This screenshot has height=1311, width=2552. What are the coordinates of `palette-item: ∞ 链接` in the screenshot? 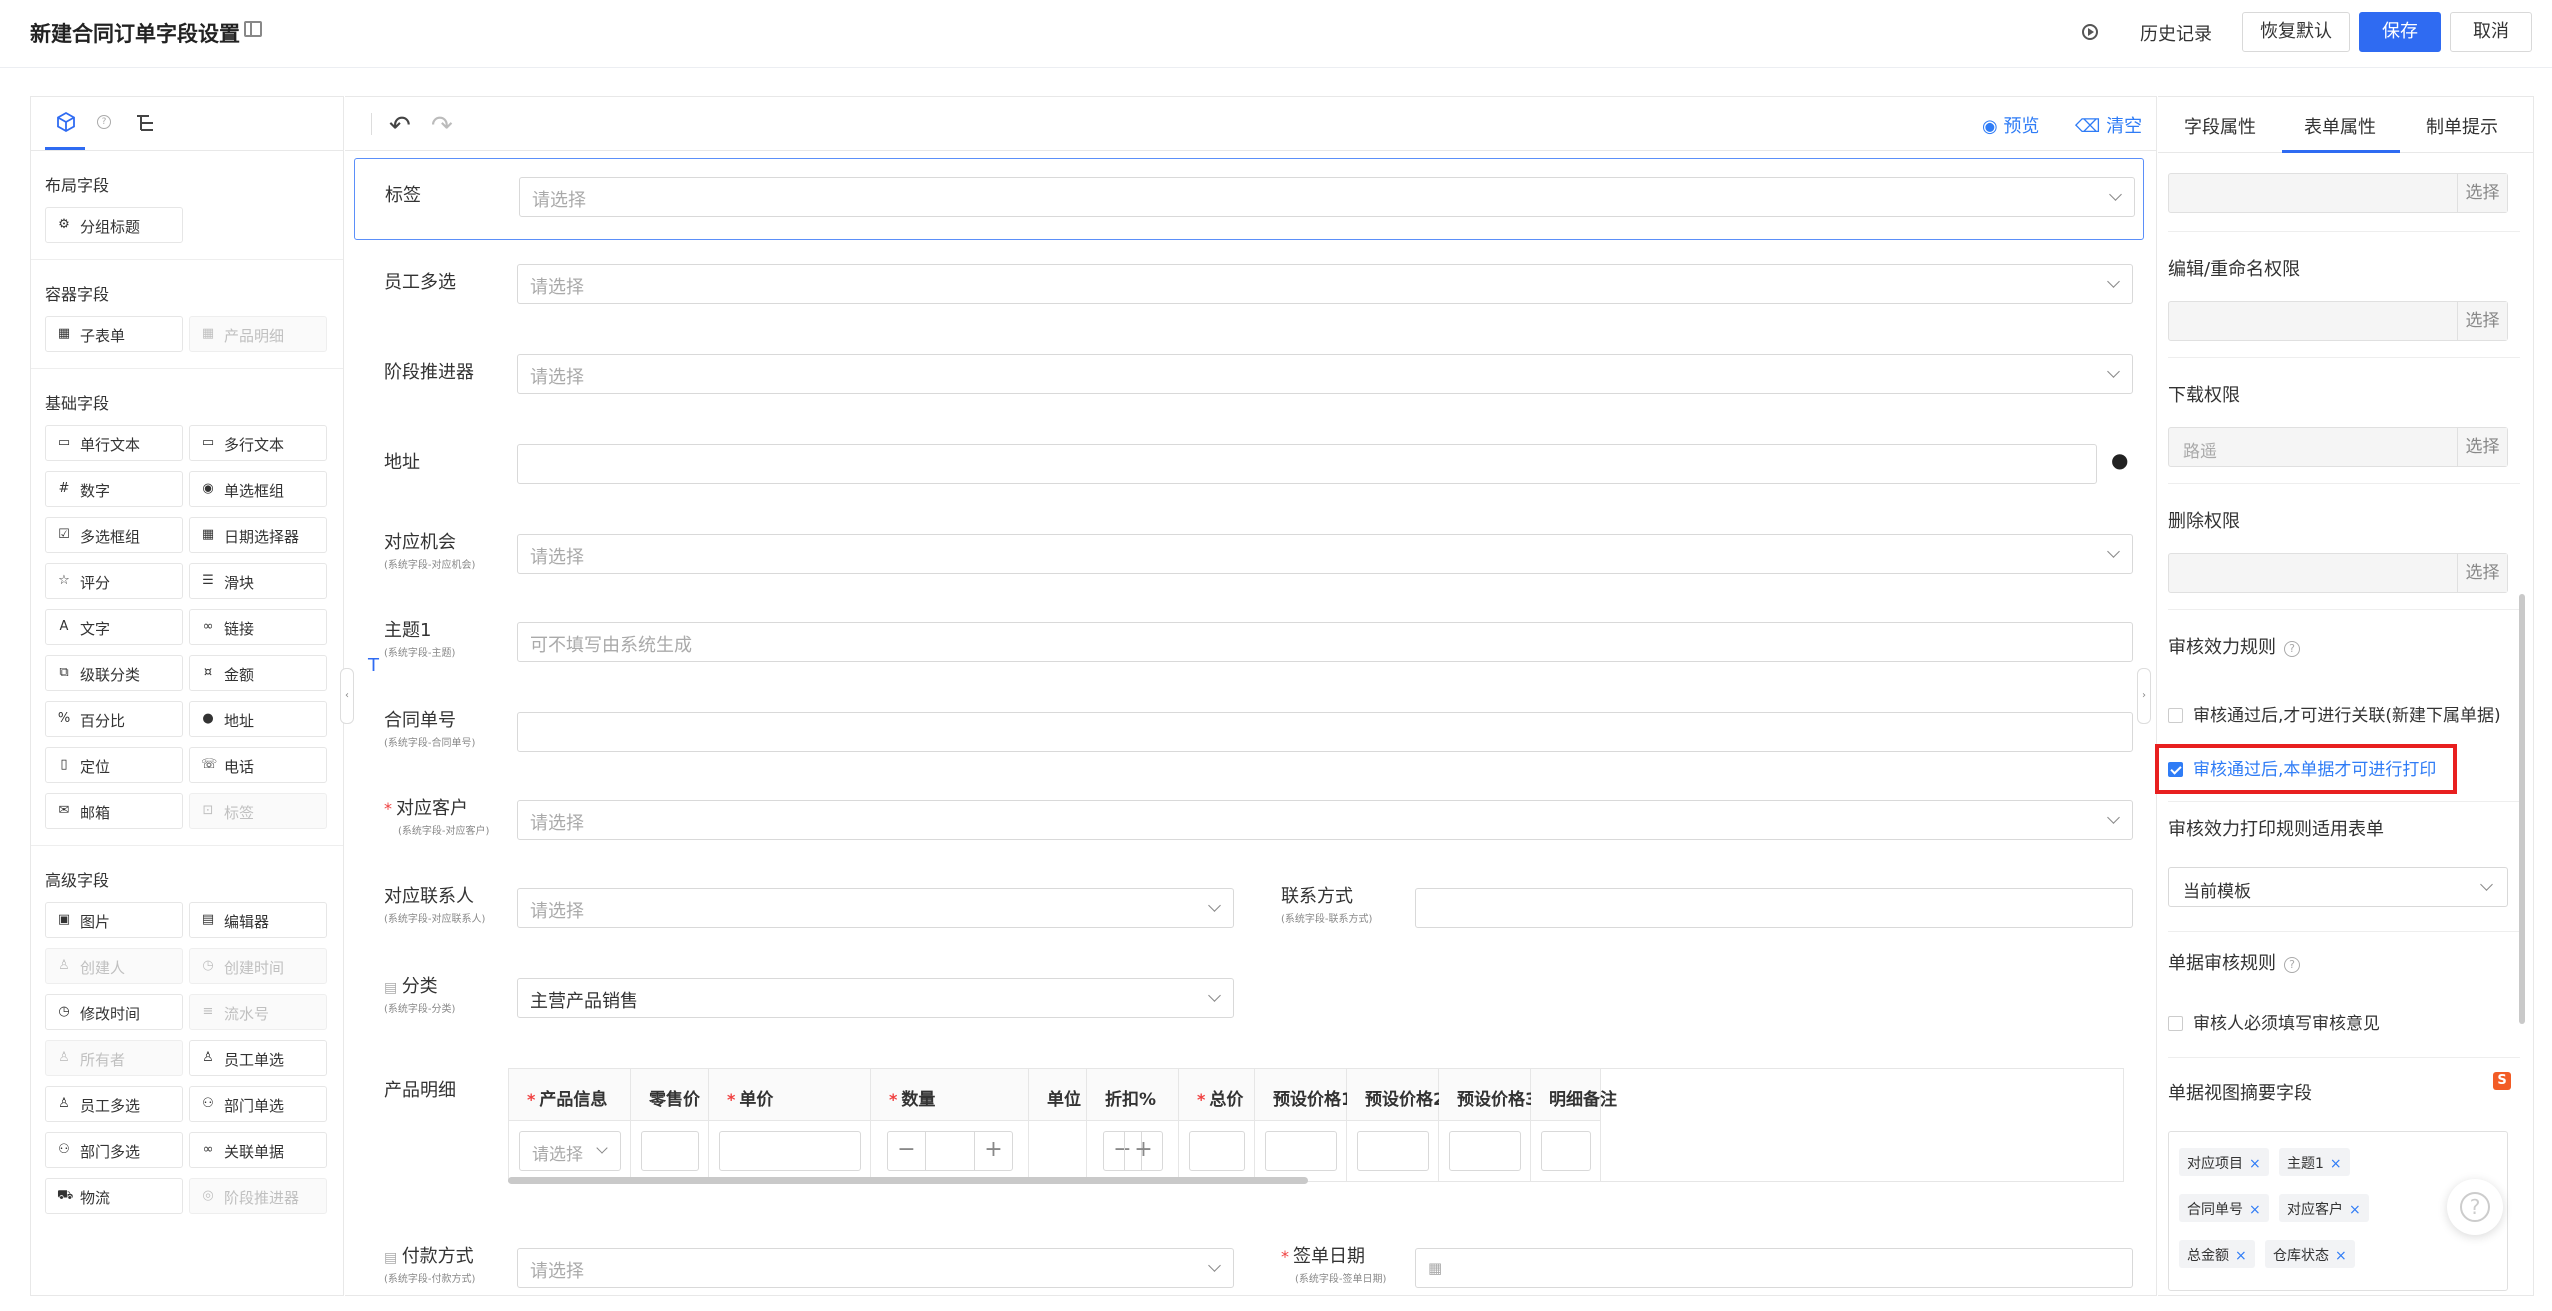 It's located at (258, 627).